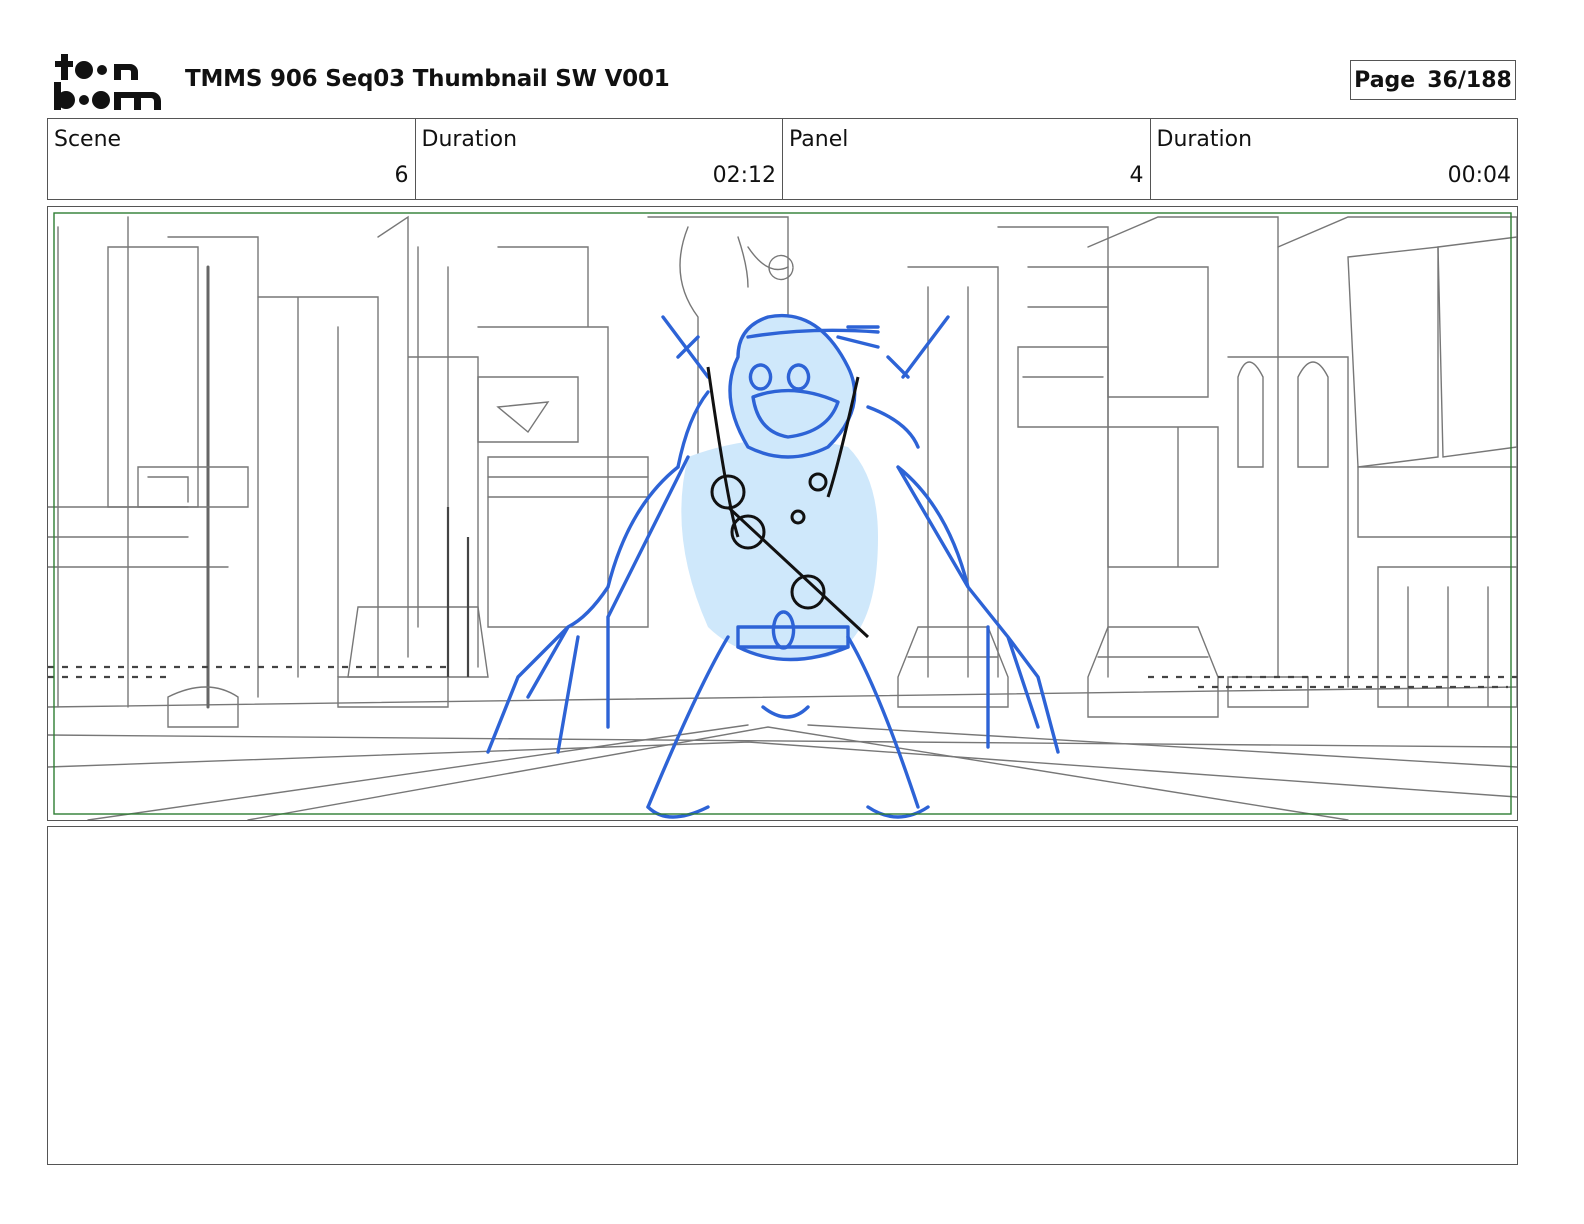 This screenshot has width=1584, height=1224. I want to click on page-indicator: Page 36/188, so click(1433, 80).